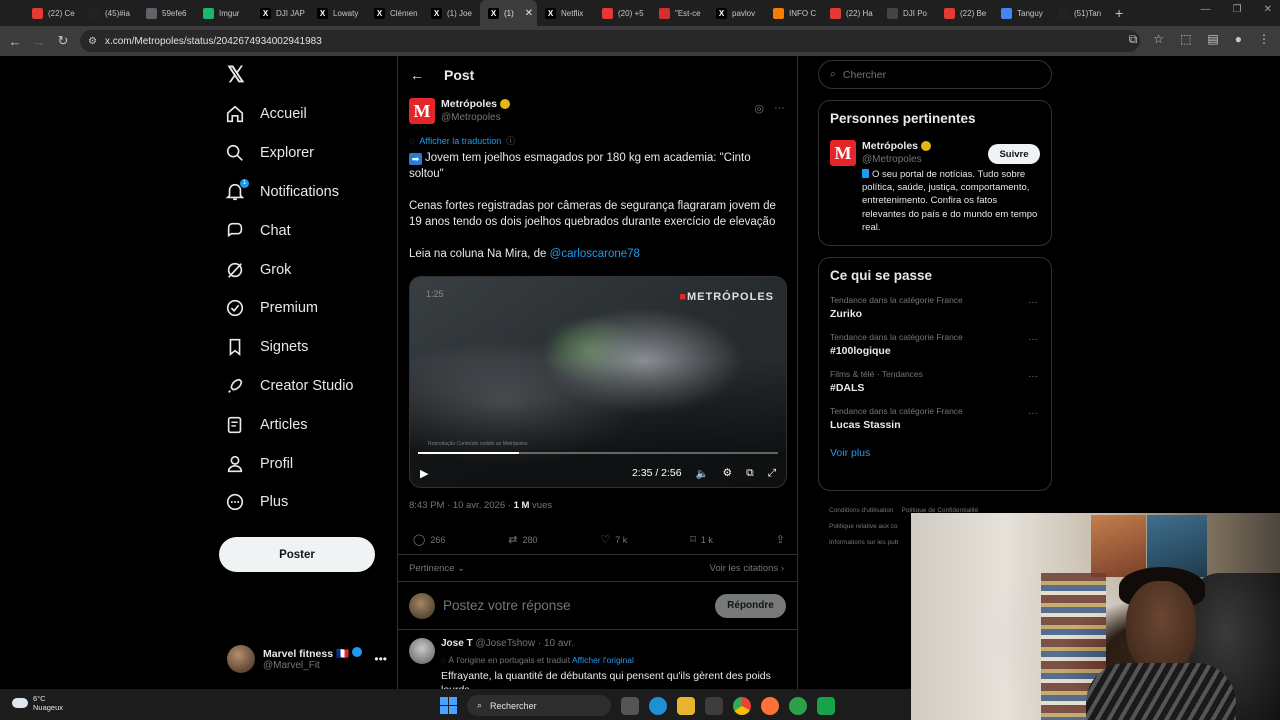  Describe the element at coordinates (679, 13) in the screenshot. I see `browser-tab: "Est-ce` at that location.